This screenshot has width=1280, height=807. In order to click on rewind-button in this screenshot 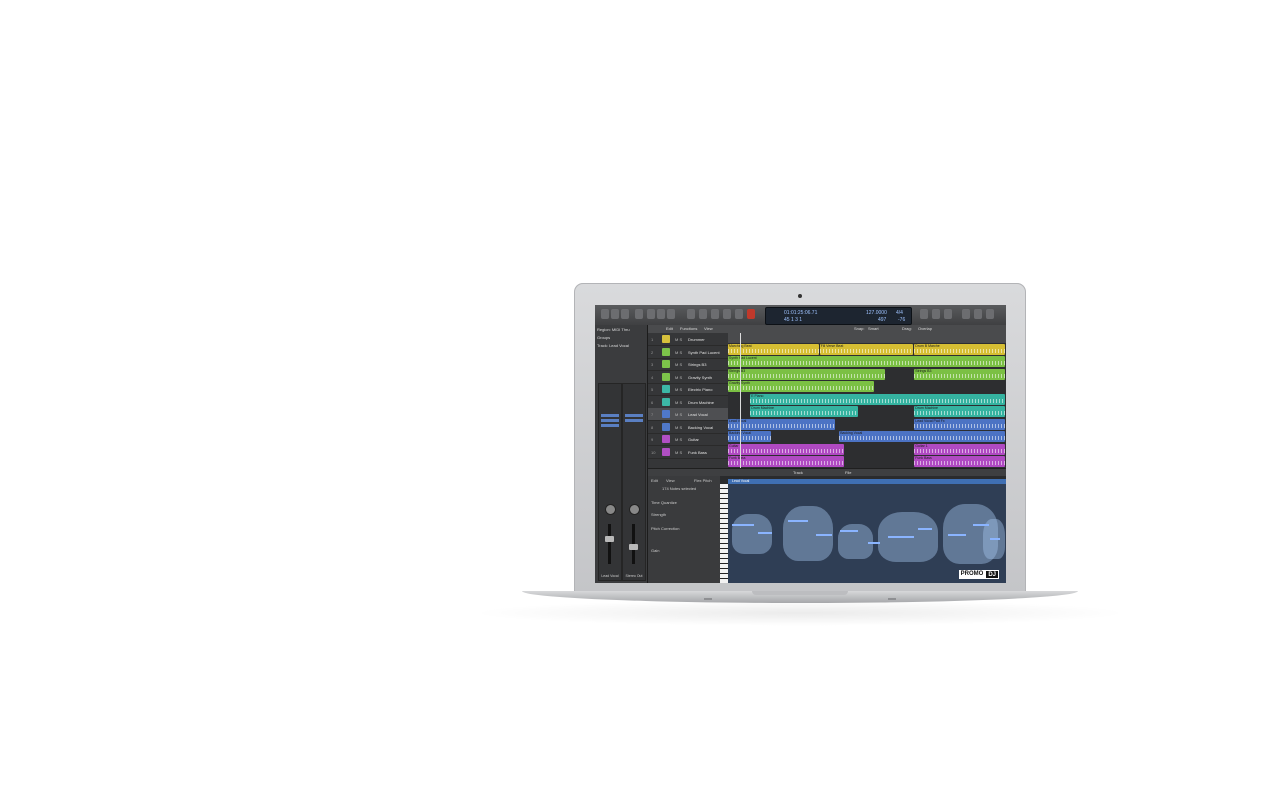, I will do `click(691, 314)`.